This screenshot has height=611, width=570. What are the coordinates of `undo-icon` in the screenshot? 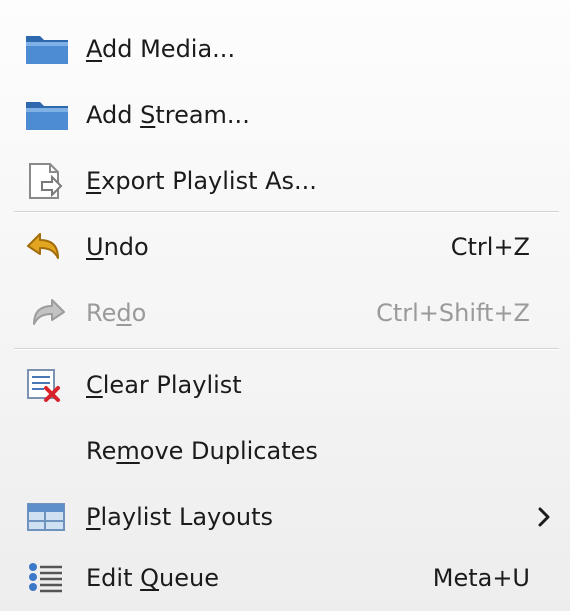 It's located at (43, 246).